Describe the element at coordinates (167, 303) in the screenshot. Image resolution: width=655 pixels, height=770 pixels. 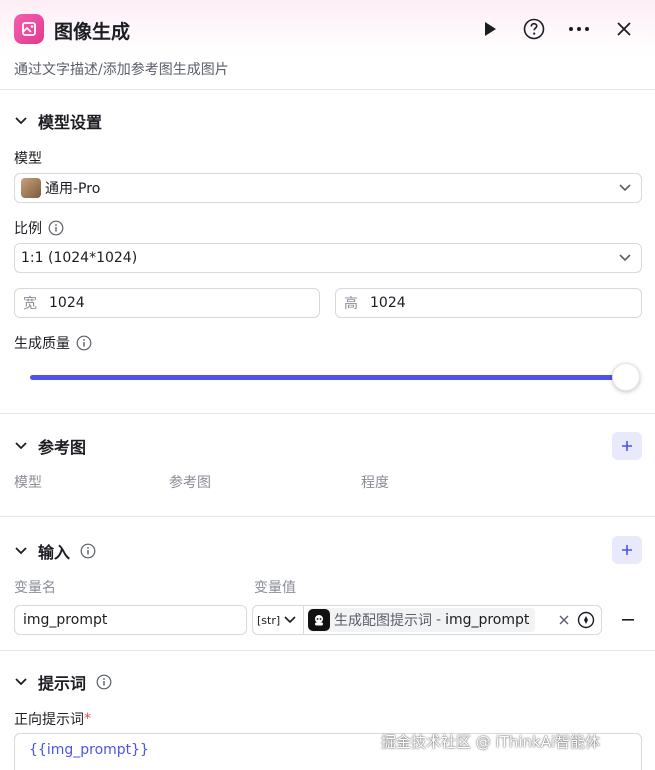
I see `width-input: 宽 1024` at that location.